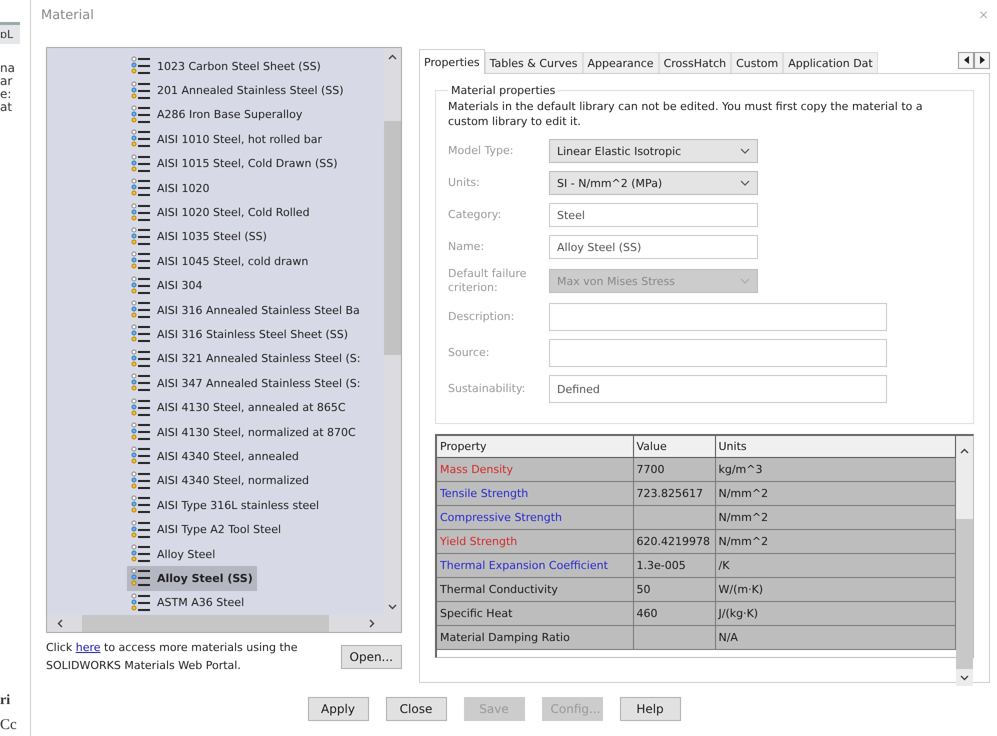 This screenshot has height=736, width=997. What do you see at coordinates (237, 90) in the screenshot?
I see `material-item: 201 Annealed Stainless Steel (SS)` at bounding box center [237, 90].